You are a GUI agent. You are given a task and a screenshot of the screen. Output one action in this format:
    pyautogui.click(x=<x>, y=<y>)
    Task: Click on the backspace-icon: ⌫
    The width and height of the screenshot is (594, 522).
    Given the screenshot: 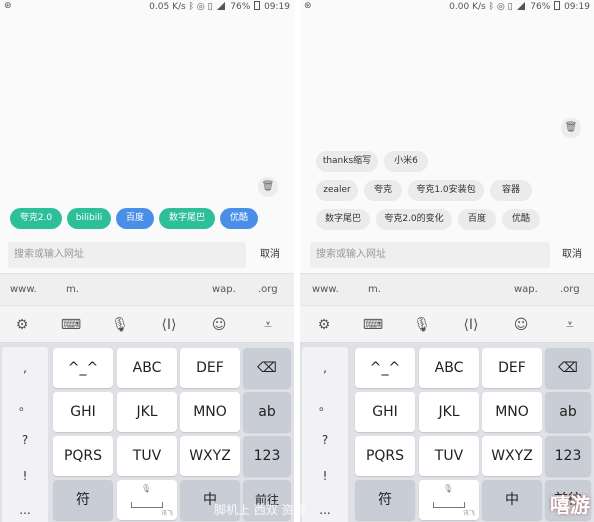 What is the action you would take?
    pyautogui.click(x=568, y=368)
    